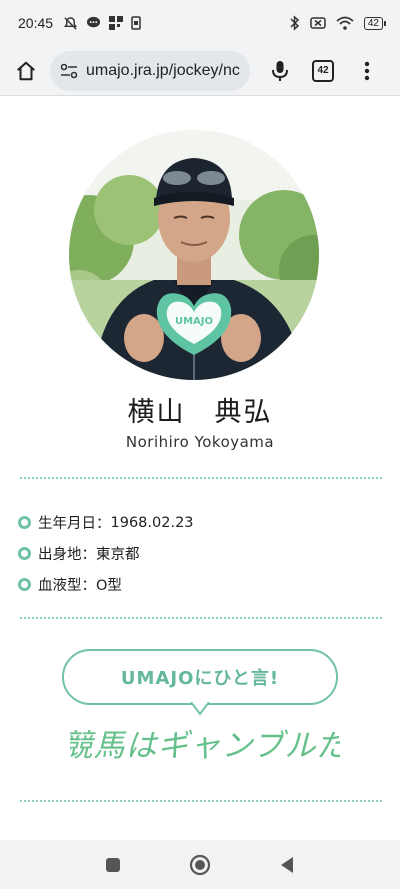 The width and height of the screenshot is (400, 889). I want to click on url-text: umajo.jra.jp/jockey/nc, so click(163, 71).